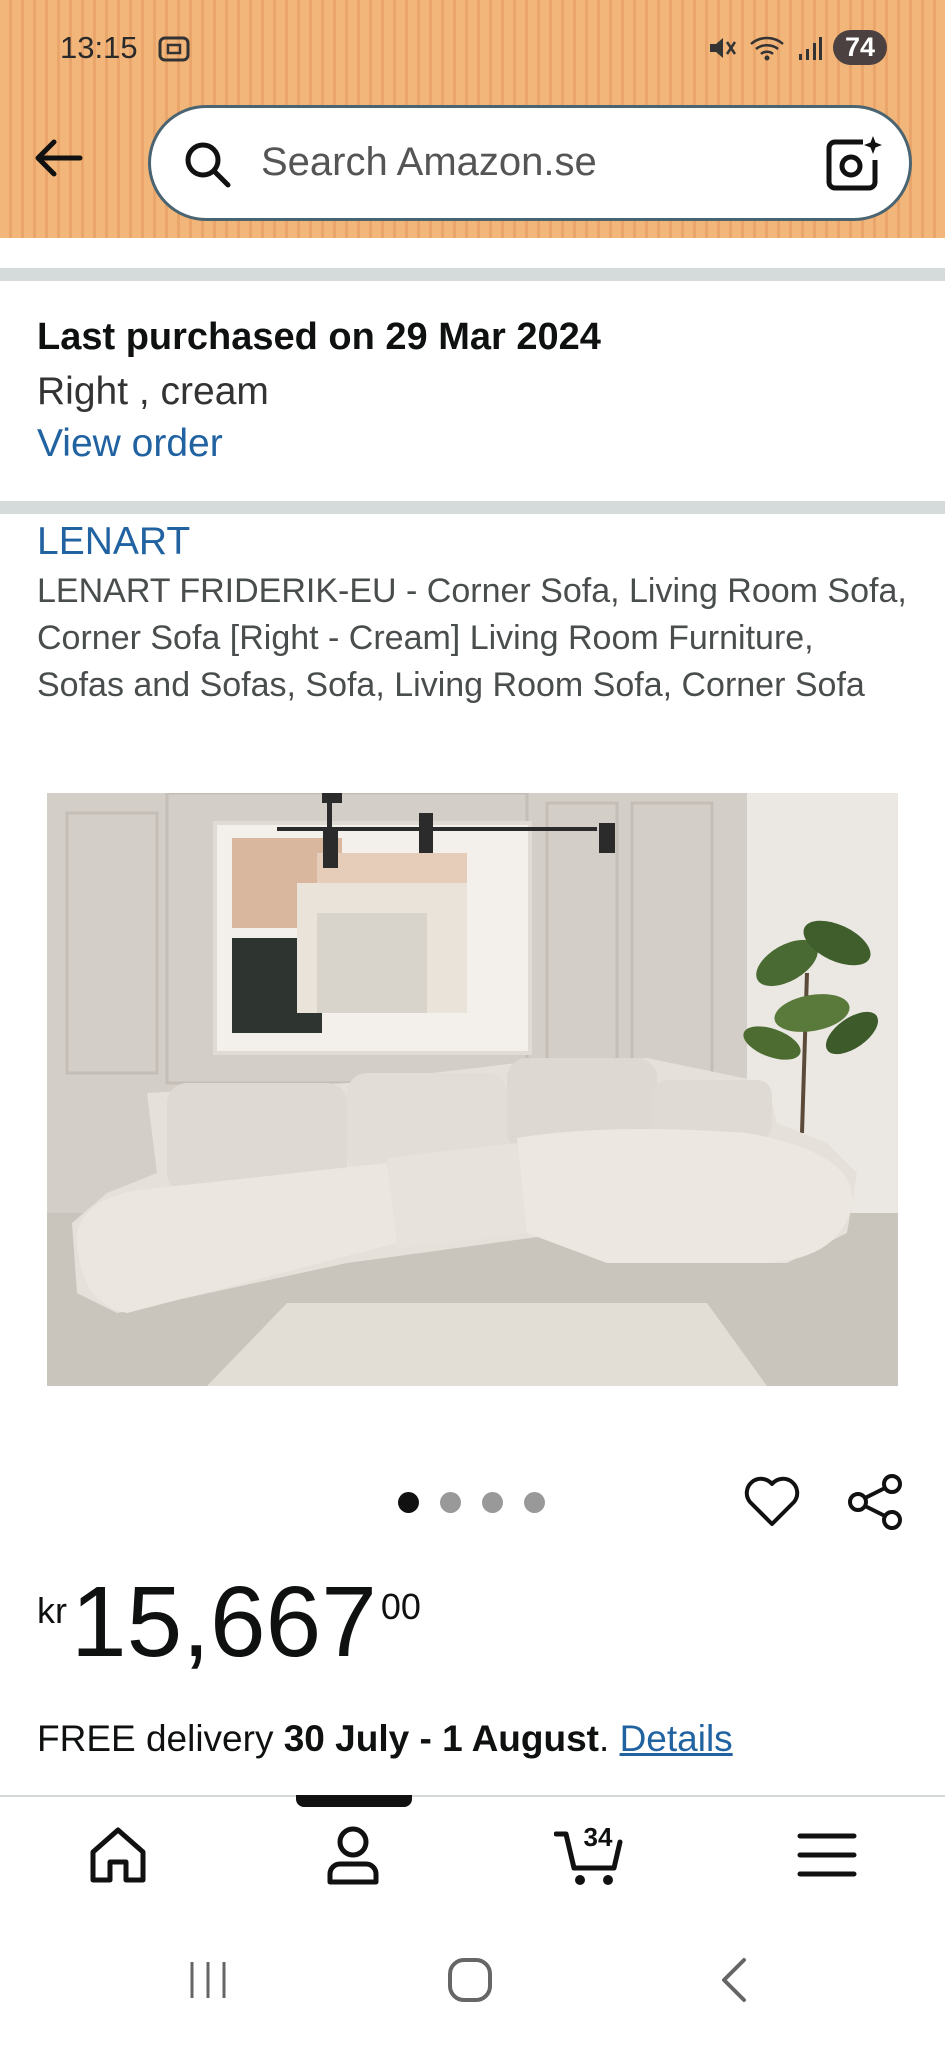 This screenshot has height=2048, width=945. I want to click on search-icon, so click(208, 165).